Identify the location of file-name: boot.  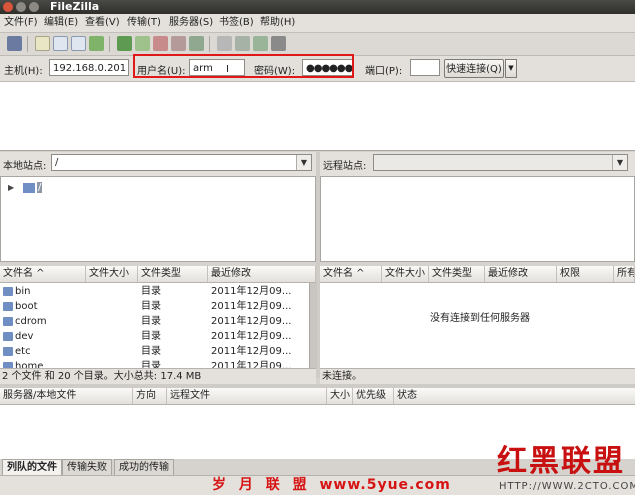
(26, 306).